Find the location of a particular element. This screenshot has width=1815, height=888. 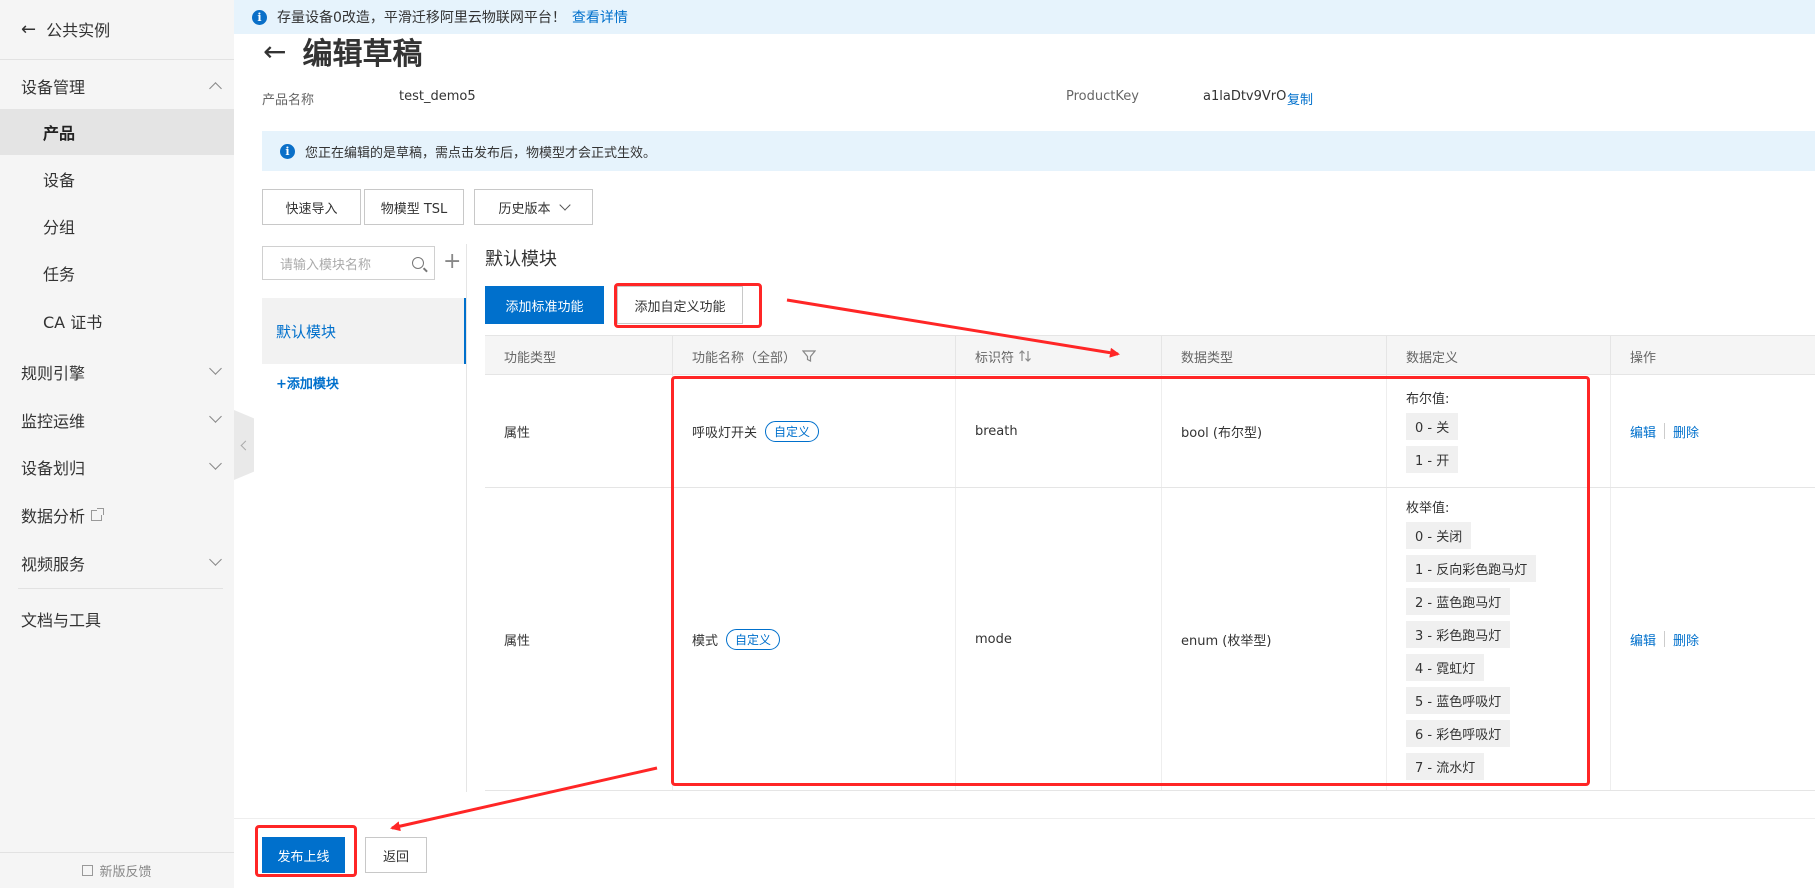

announcement-bar: i 存量设备0改造，平滑迁移阿里云物联网平台！ 查看详情 is located at coordinates (1024, 17).